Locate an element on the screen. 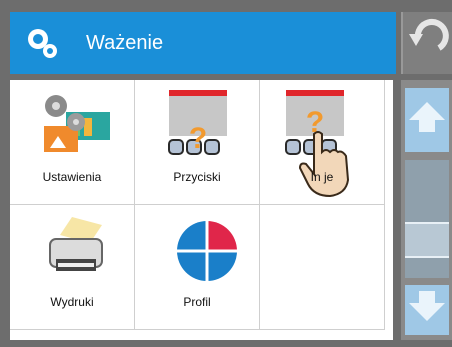  tile-printouts: Wydruki is located at coordinates (72, 267).